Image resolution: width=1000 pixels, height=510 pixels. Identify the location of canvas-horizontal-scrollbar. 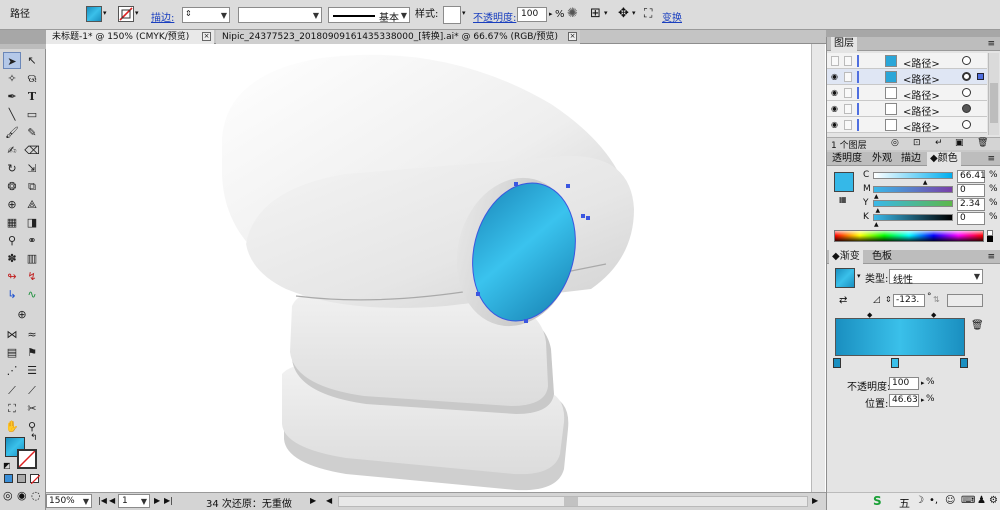
(573, 501).